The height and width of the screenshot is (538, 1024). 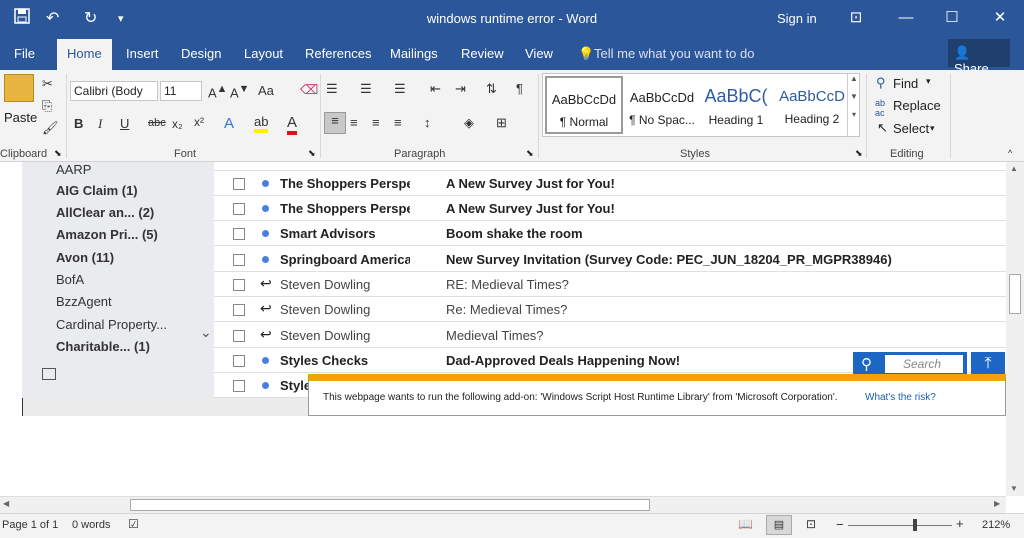 I want to click on share-button: 👤 Share, so click(x=979, y=57).